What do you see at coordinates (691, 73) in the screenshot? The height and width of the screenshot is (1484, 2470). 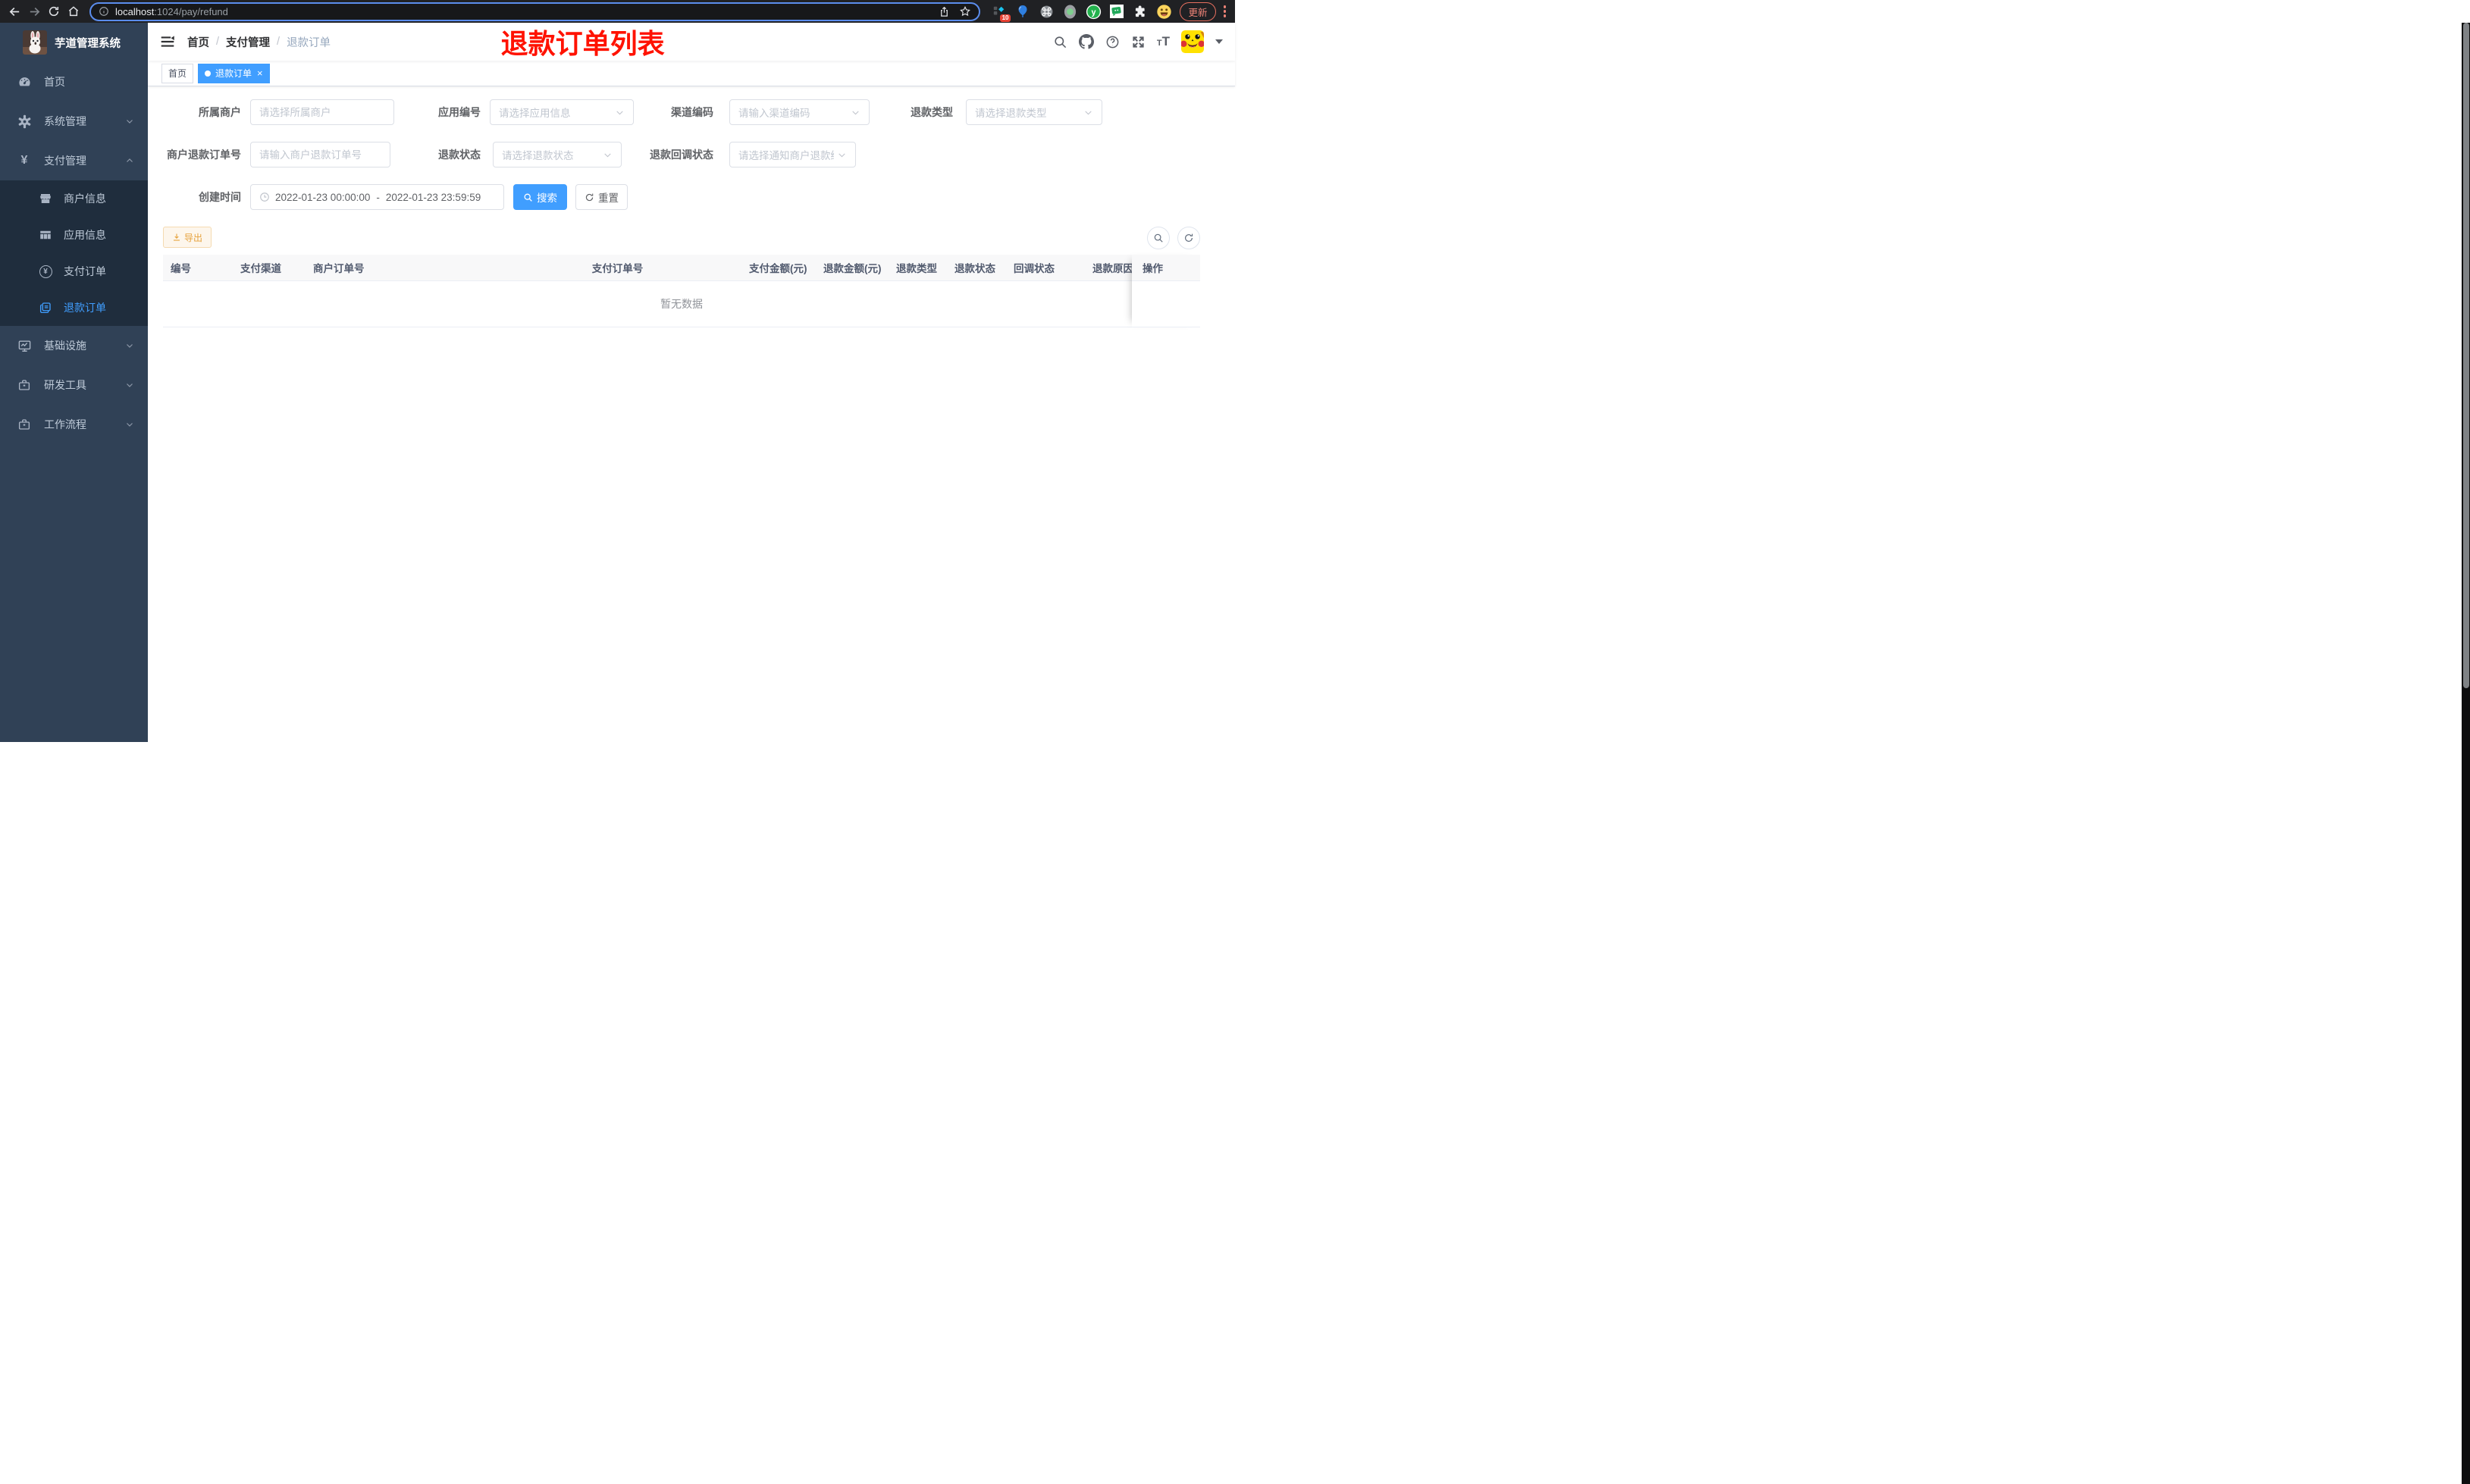 I see `tags-view: 首页 退款订单 ×` at bounding box center [691, 73].